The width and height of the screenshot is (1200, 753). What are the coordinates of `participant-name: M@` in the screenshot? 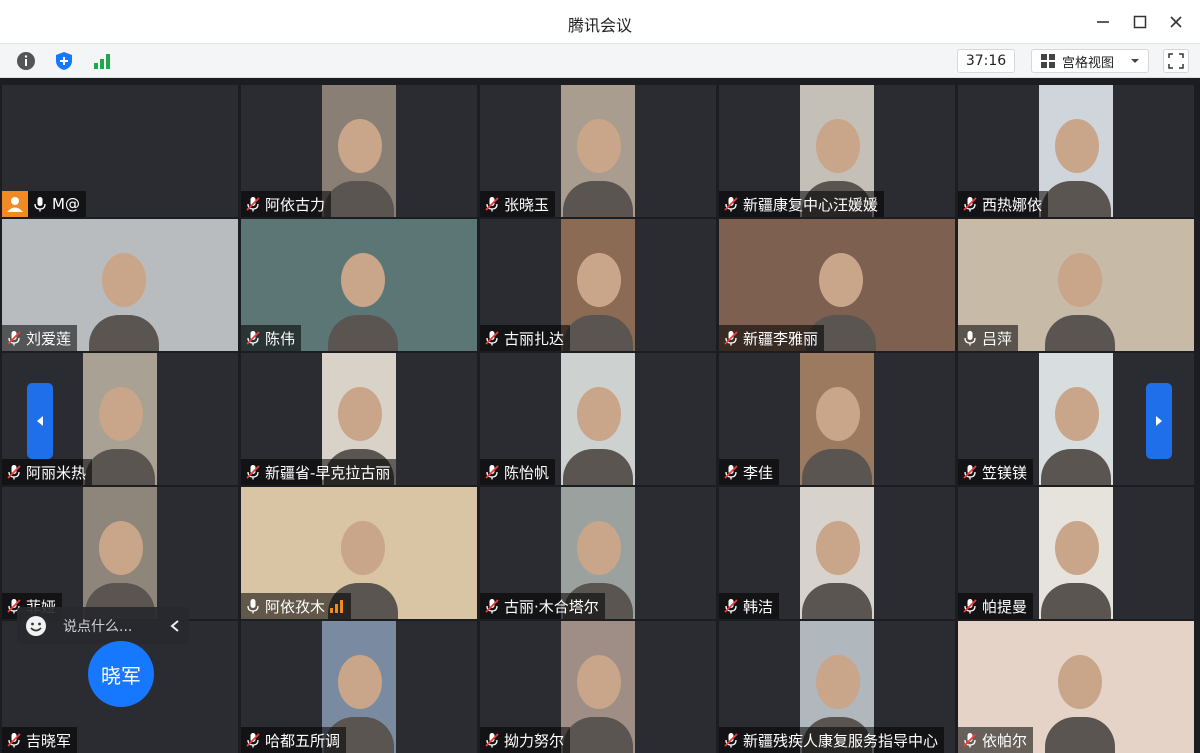 It's located at (66, 204).